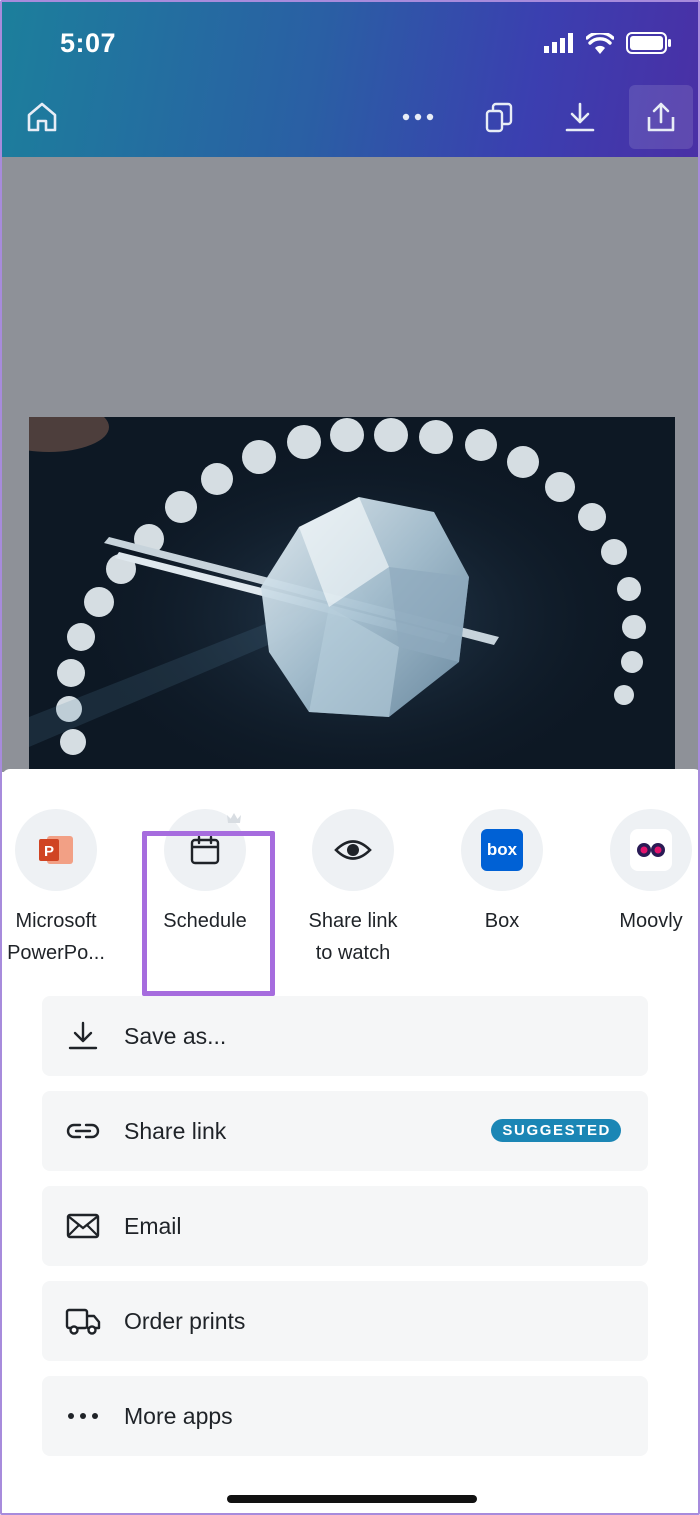  What do you see at coordinates (556, 1130) in the screenshot?
I see `suggested-badge: SUGGESTED` at bounding box center [556, 1130].